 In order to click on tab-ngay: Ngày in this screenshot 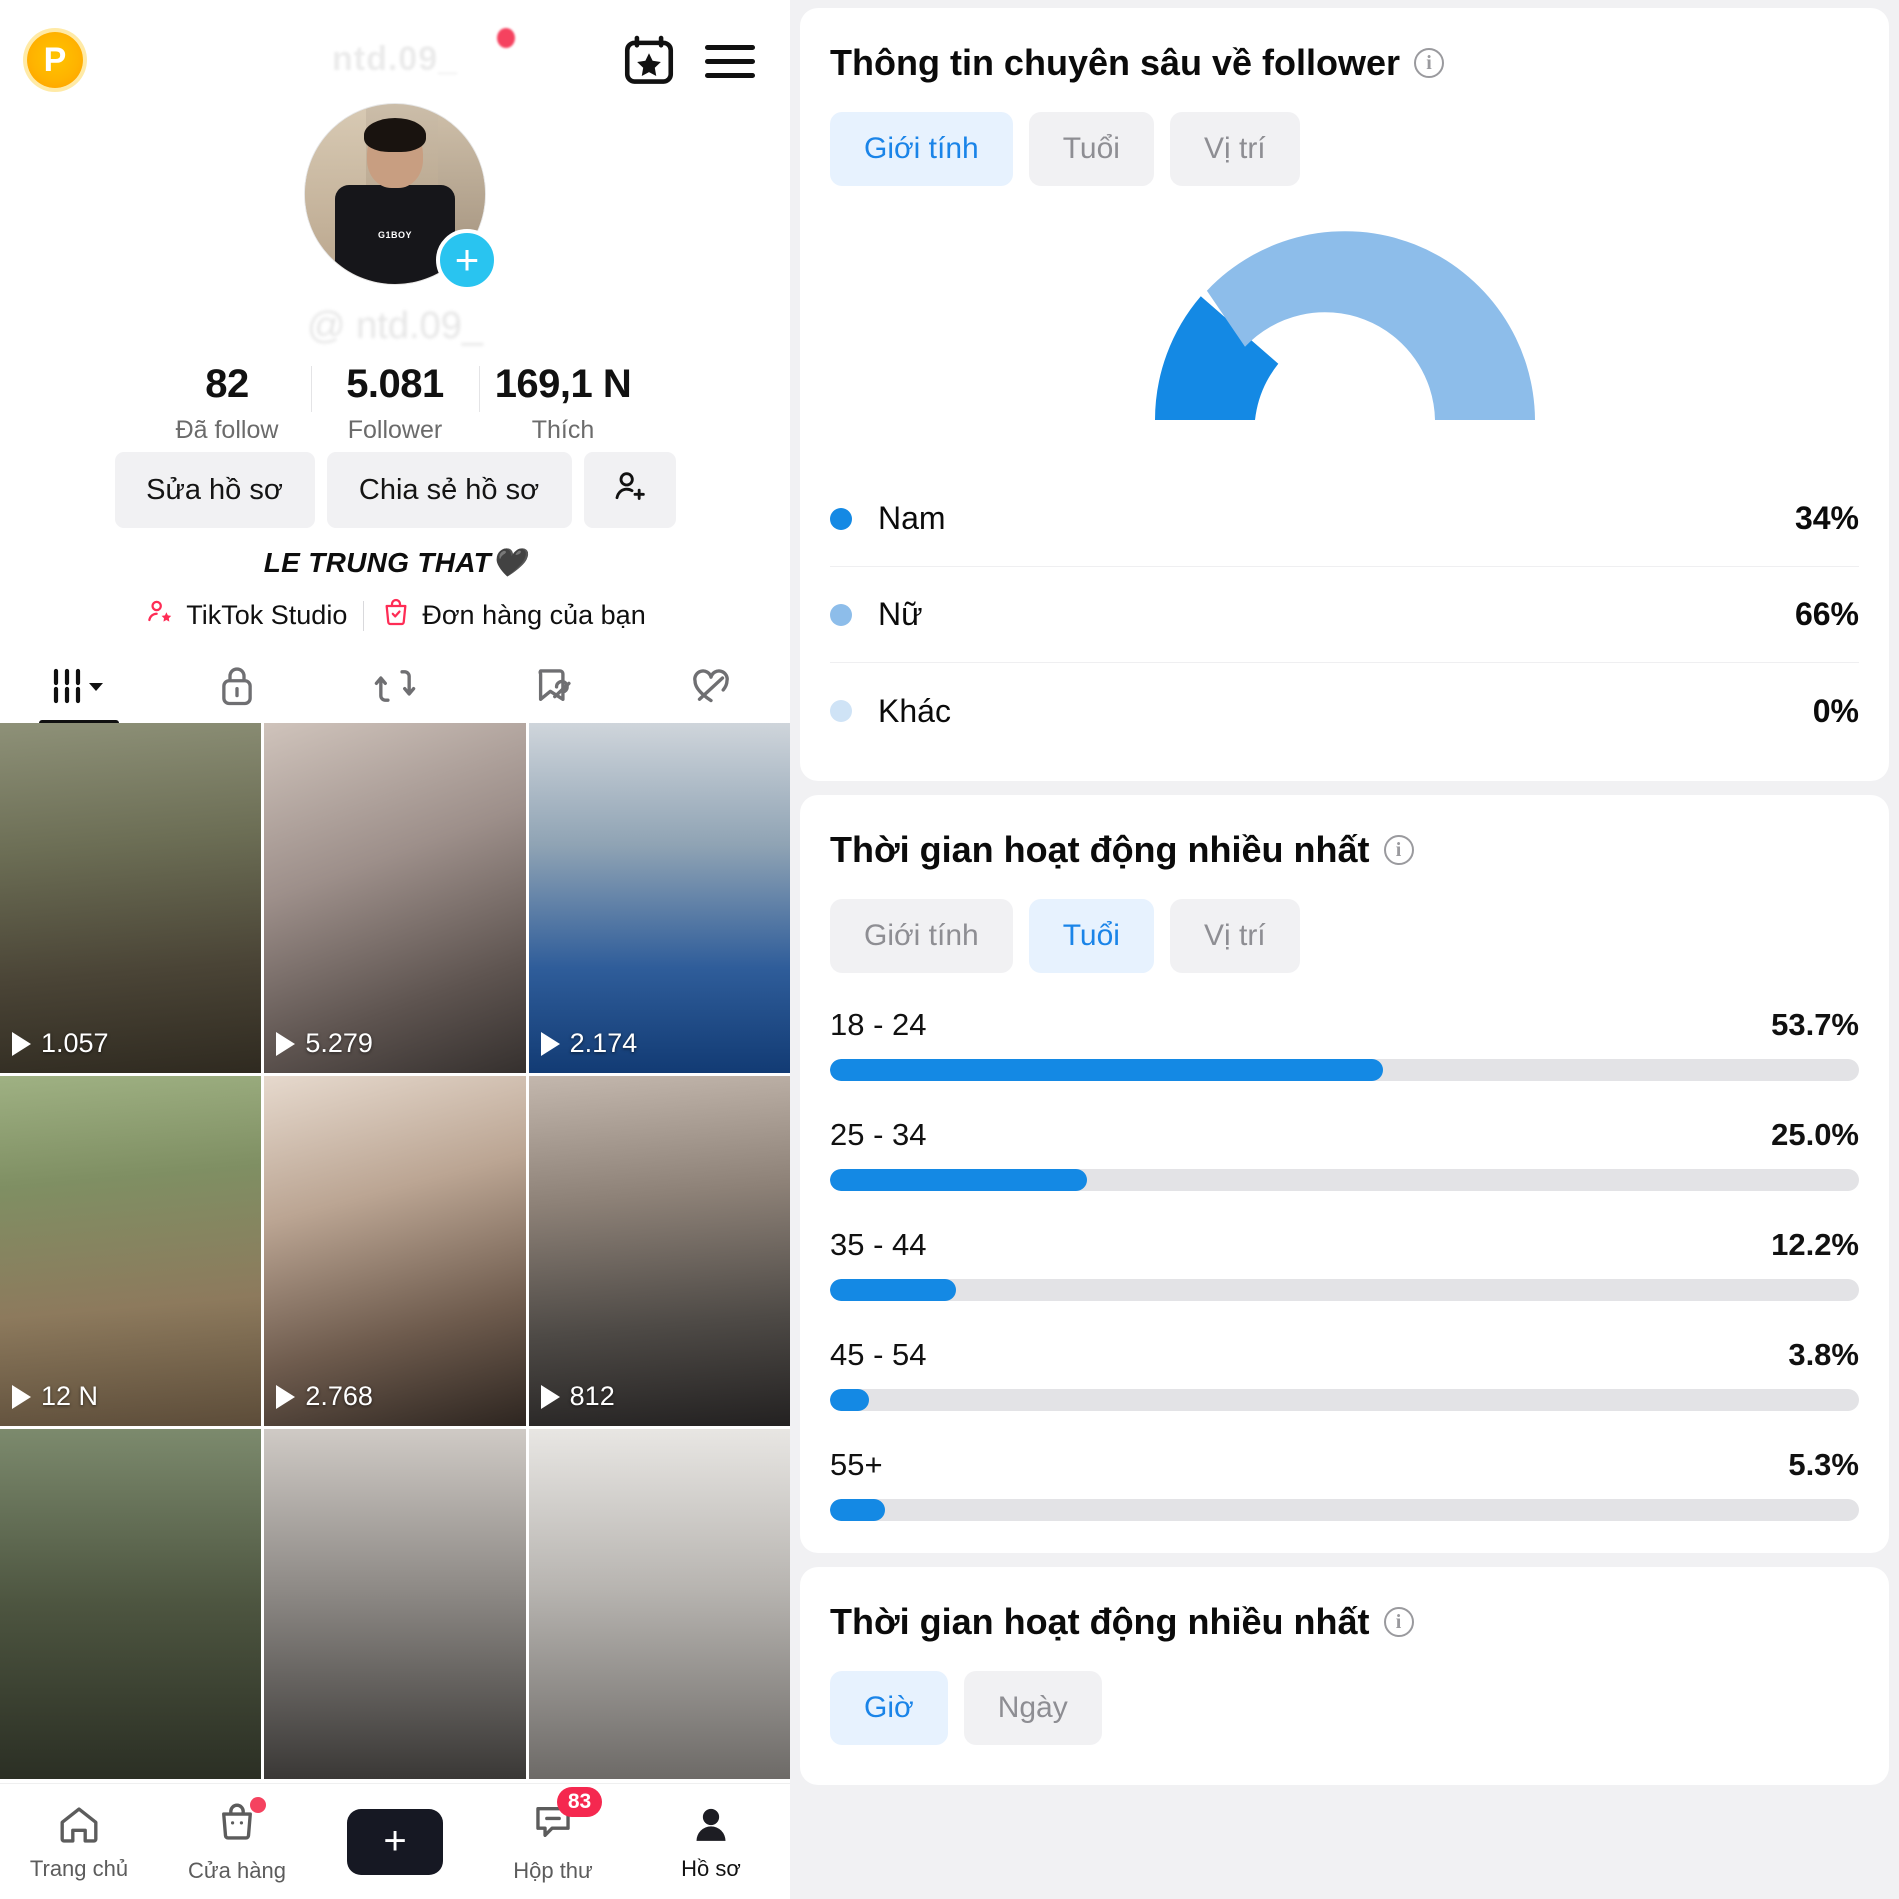, I will do `click(1032, 1708)`.